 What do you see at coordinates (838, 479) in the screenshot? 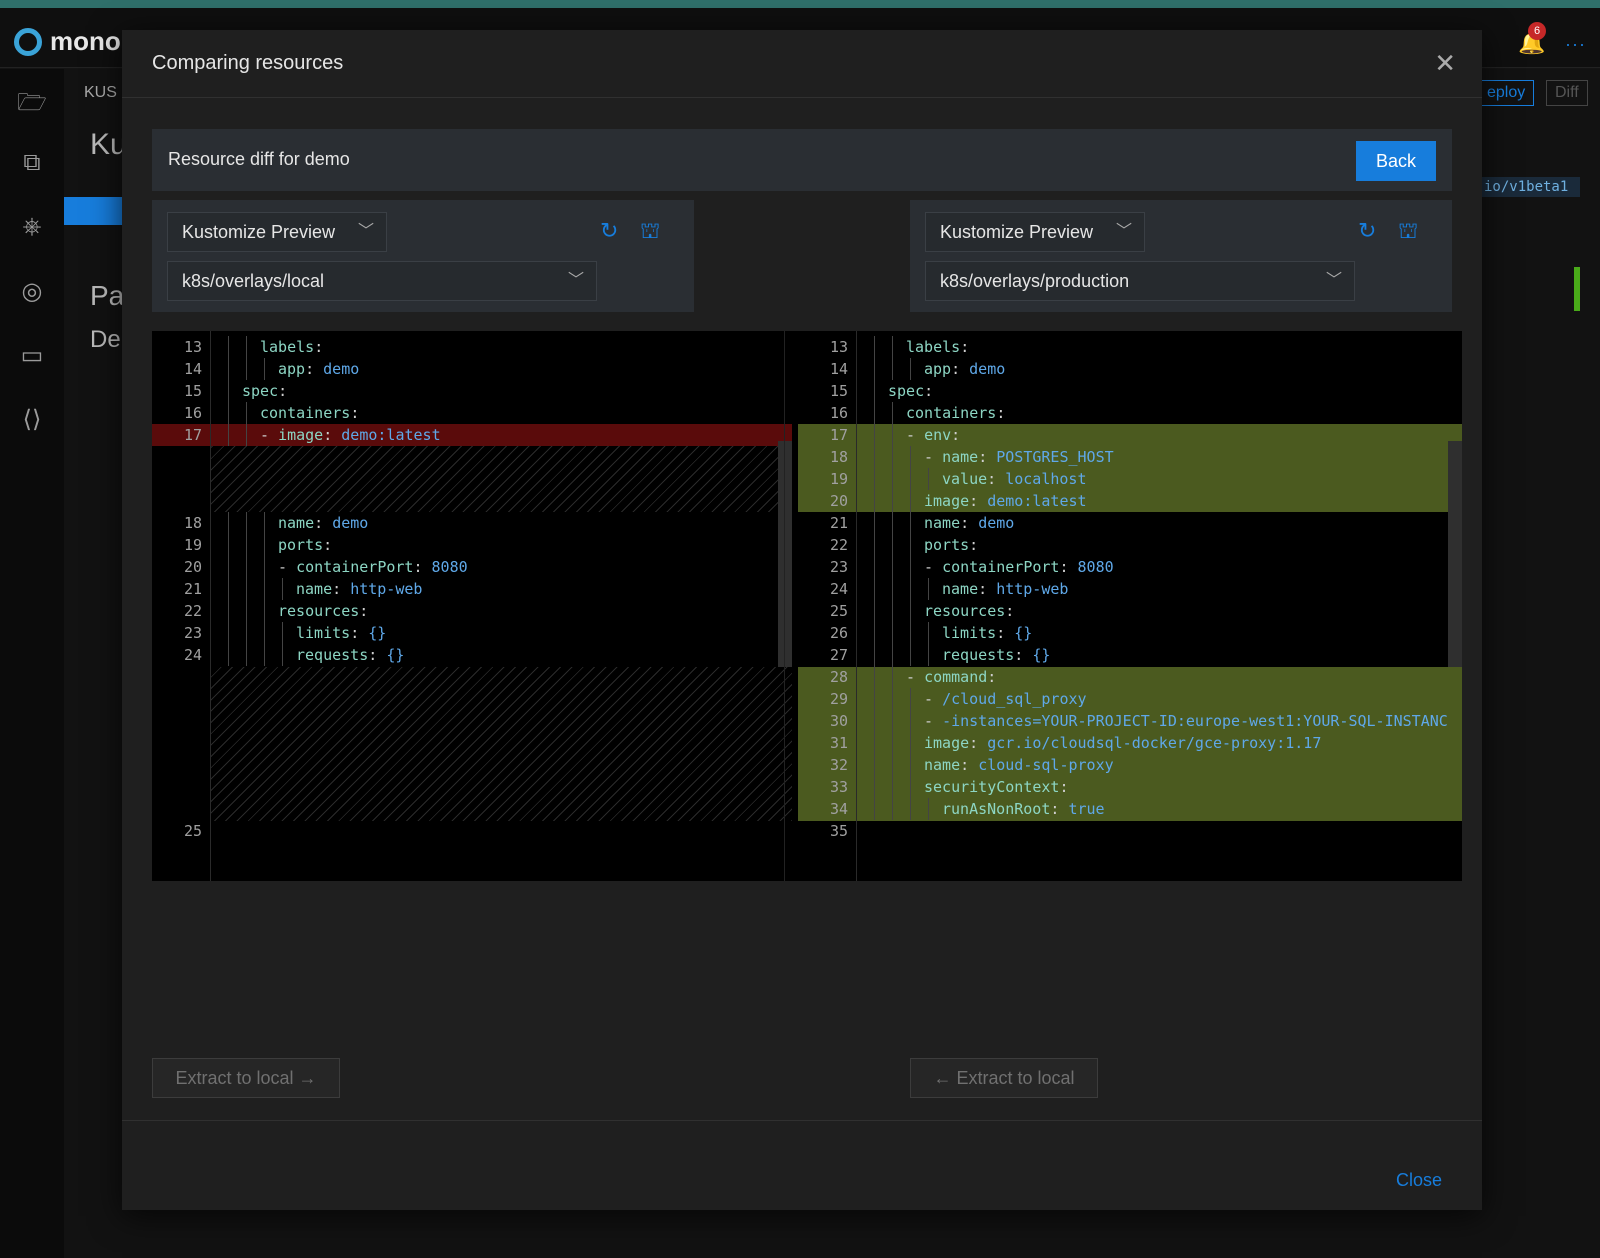
I see `line-number: 19` at bounding box center [838, 479].